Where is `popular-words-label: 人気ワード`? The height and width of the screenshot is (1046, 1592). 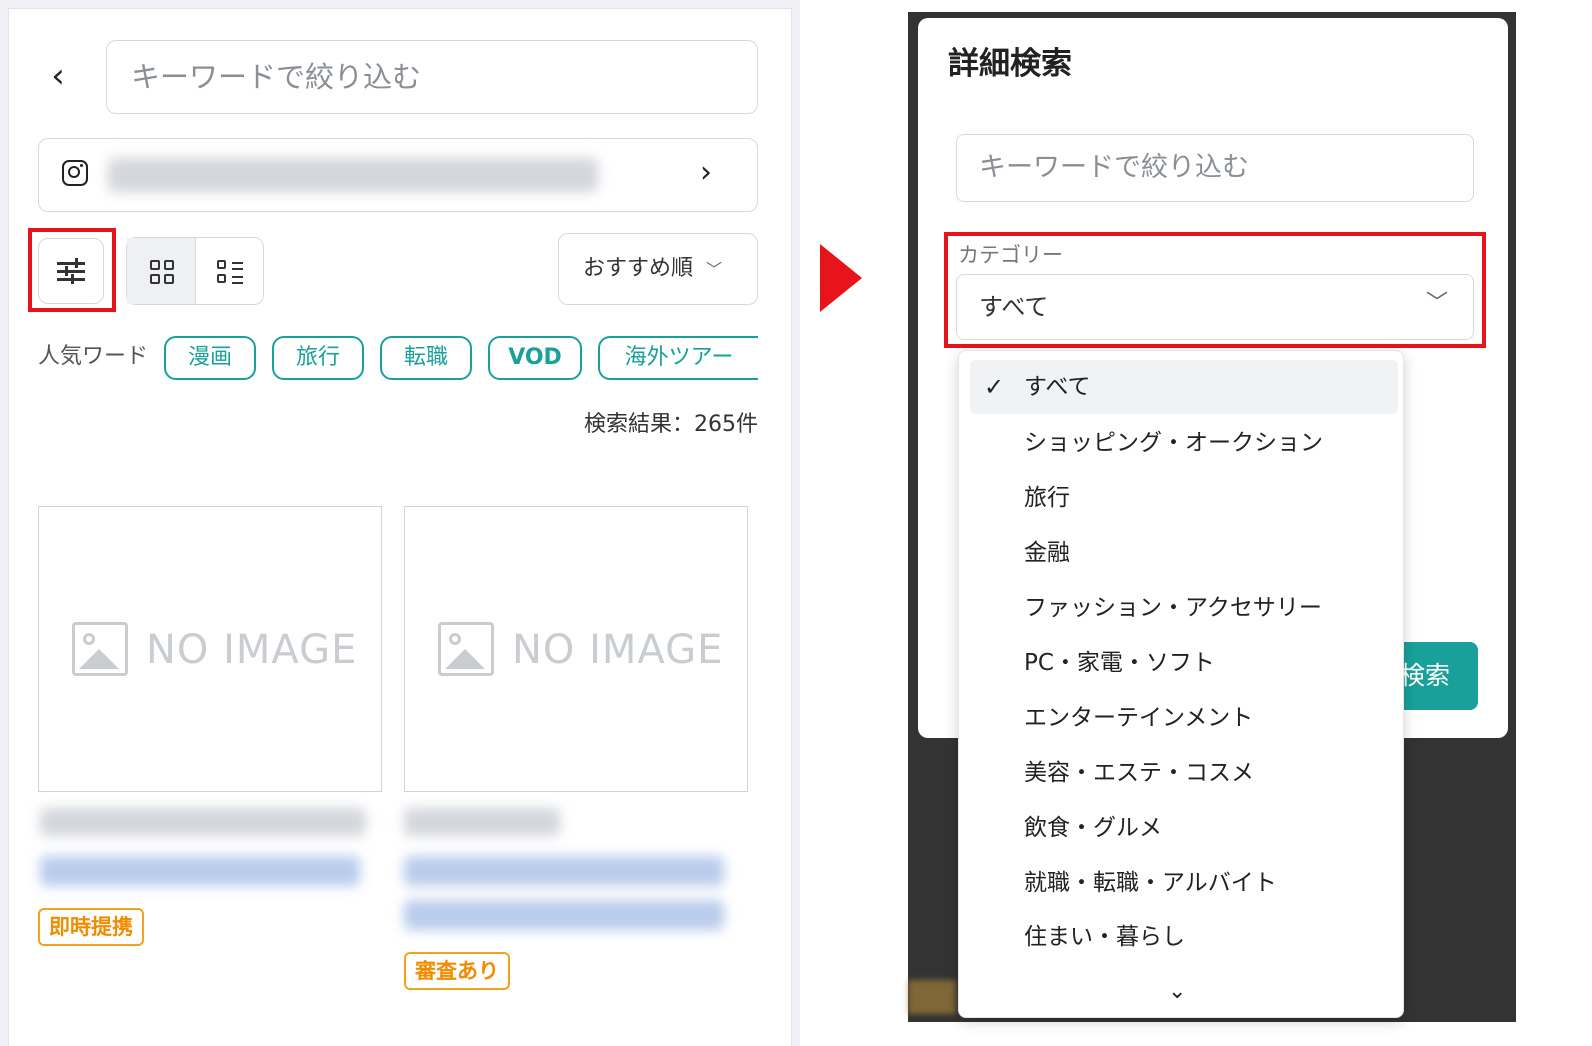 popular-words-label: 人気ワード is located at coordinates (93, 356).